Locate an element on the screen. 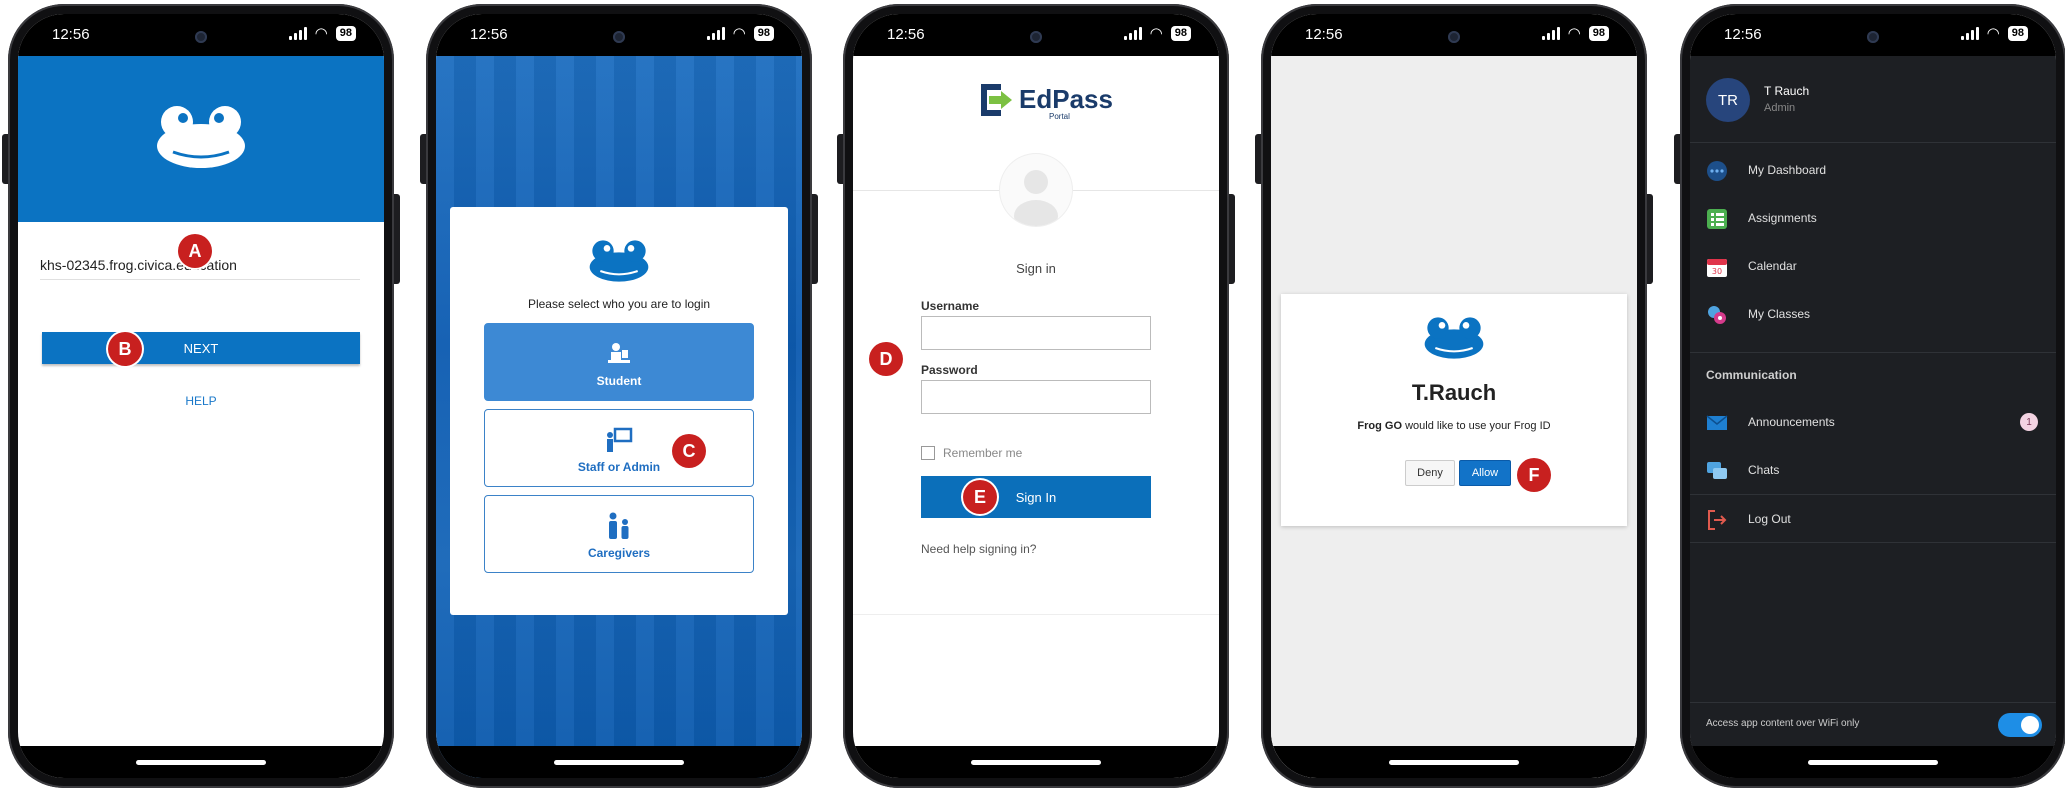  password-label: Password is located at coordinates (949, 370).